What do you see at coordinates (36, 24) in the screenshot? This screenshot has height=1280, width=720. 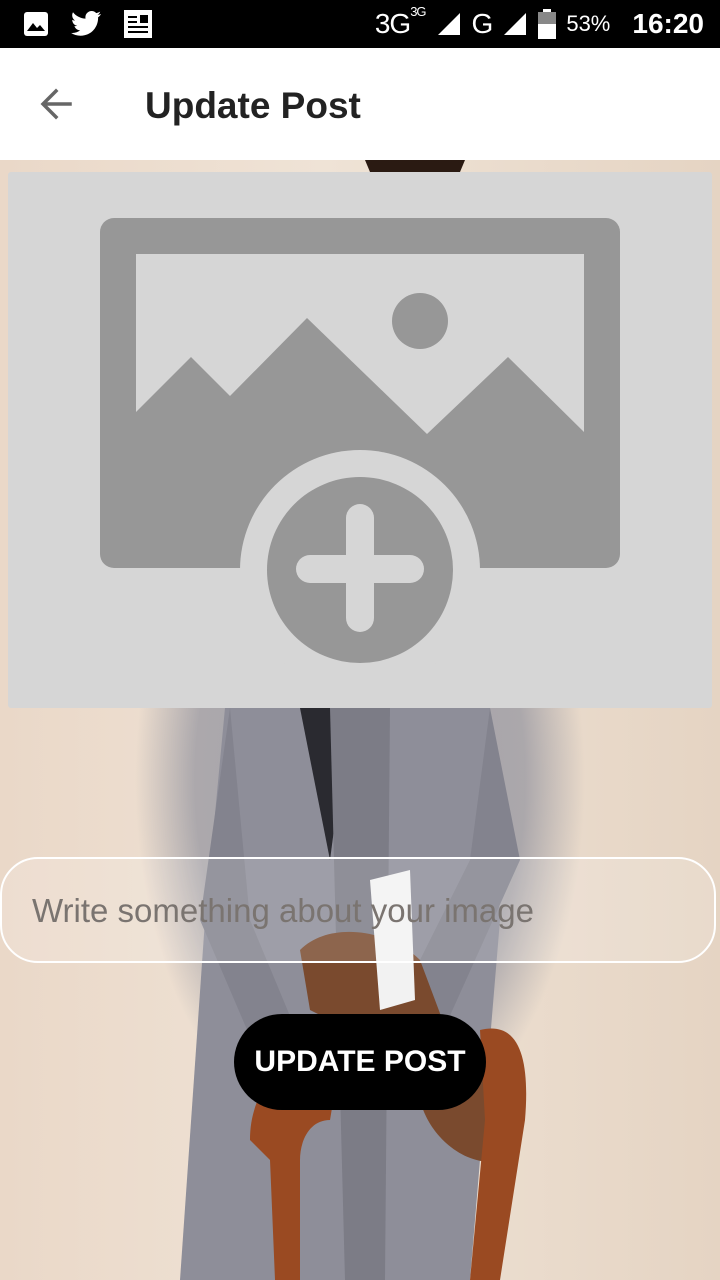 I see `image-icon` at bounding box center [36, 24].